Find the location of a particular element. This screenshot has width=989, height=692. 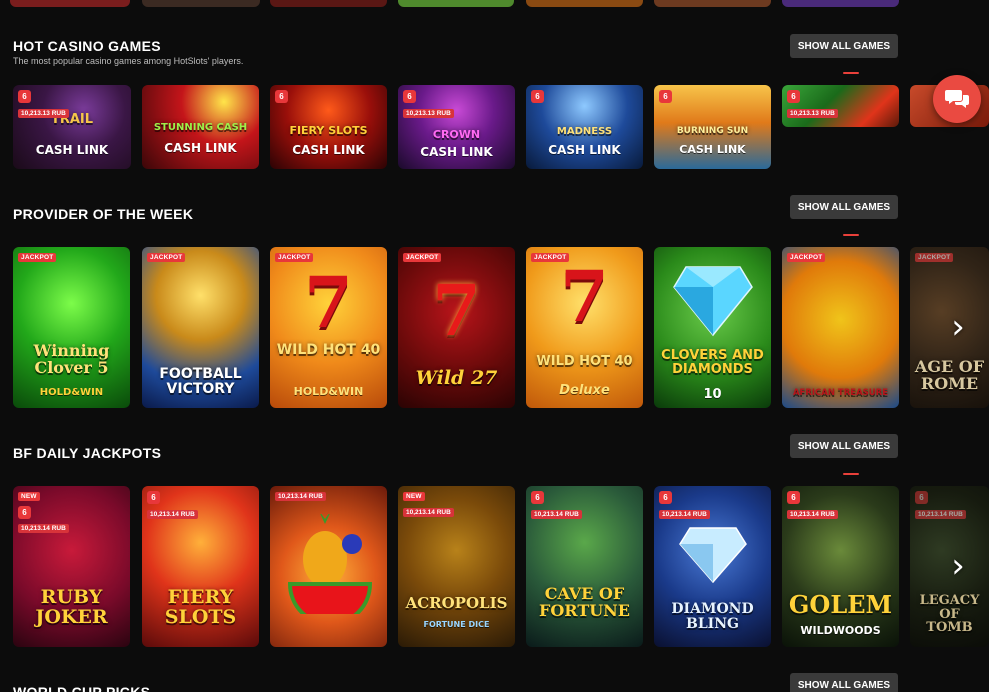

fruit-icon is located at coordinates (330, 564).